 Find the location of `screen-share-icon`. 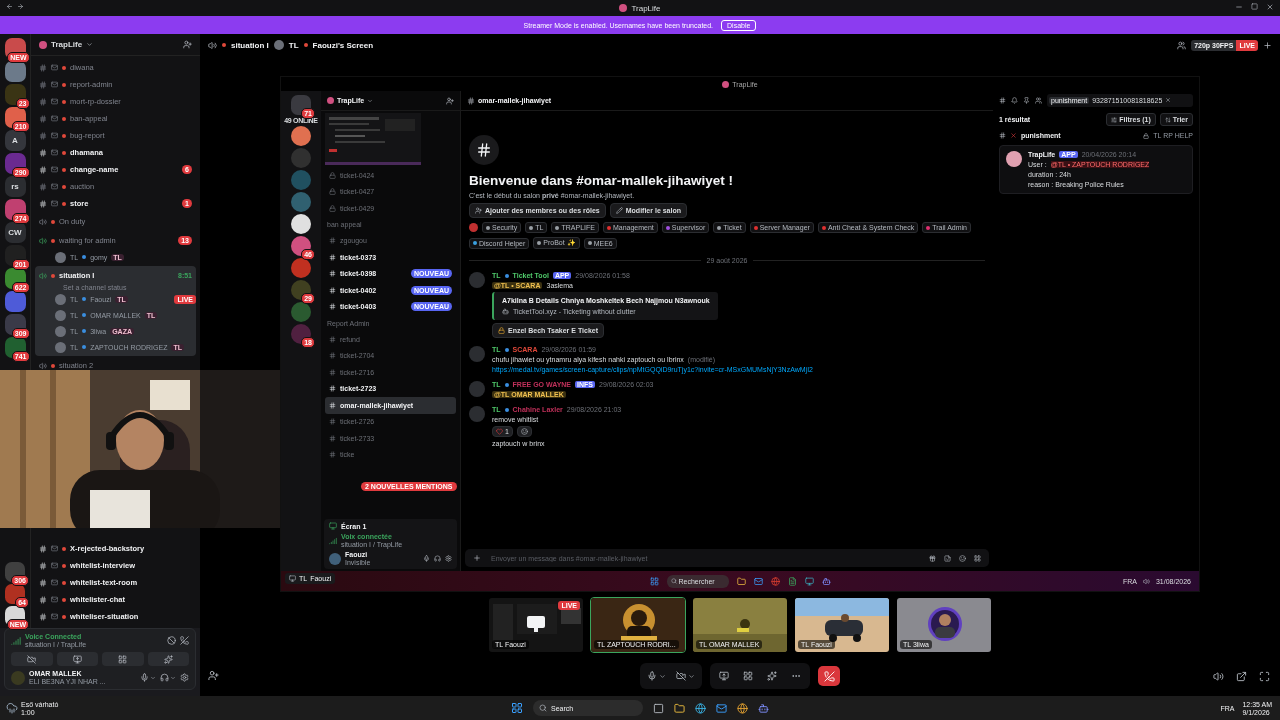

screen-share-icon is located at coordinates (724, 676).